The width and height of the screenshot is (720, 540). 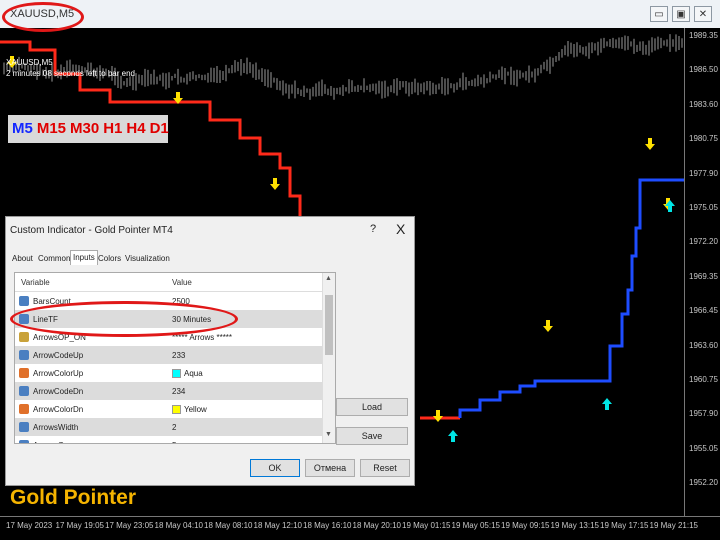 I want to click on ok-button: OK, so click(x=275, y=468).